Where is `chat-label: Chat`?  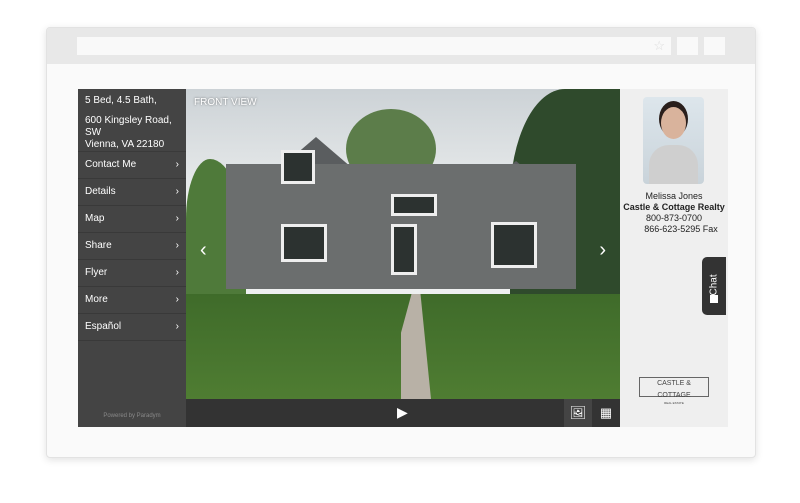 chat-label: Chat is located at coordinates (714, 285).